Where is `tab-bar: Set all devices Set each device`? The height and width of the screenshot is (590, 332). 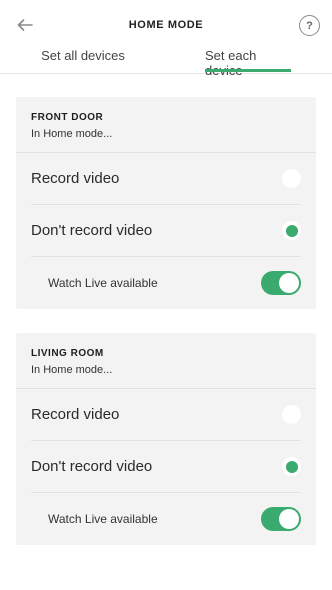
tab-bar: Set all devices Set each device is located at coordinates (166, 63).